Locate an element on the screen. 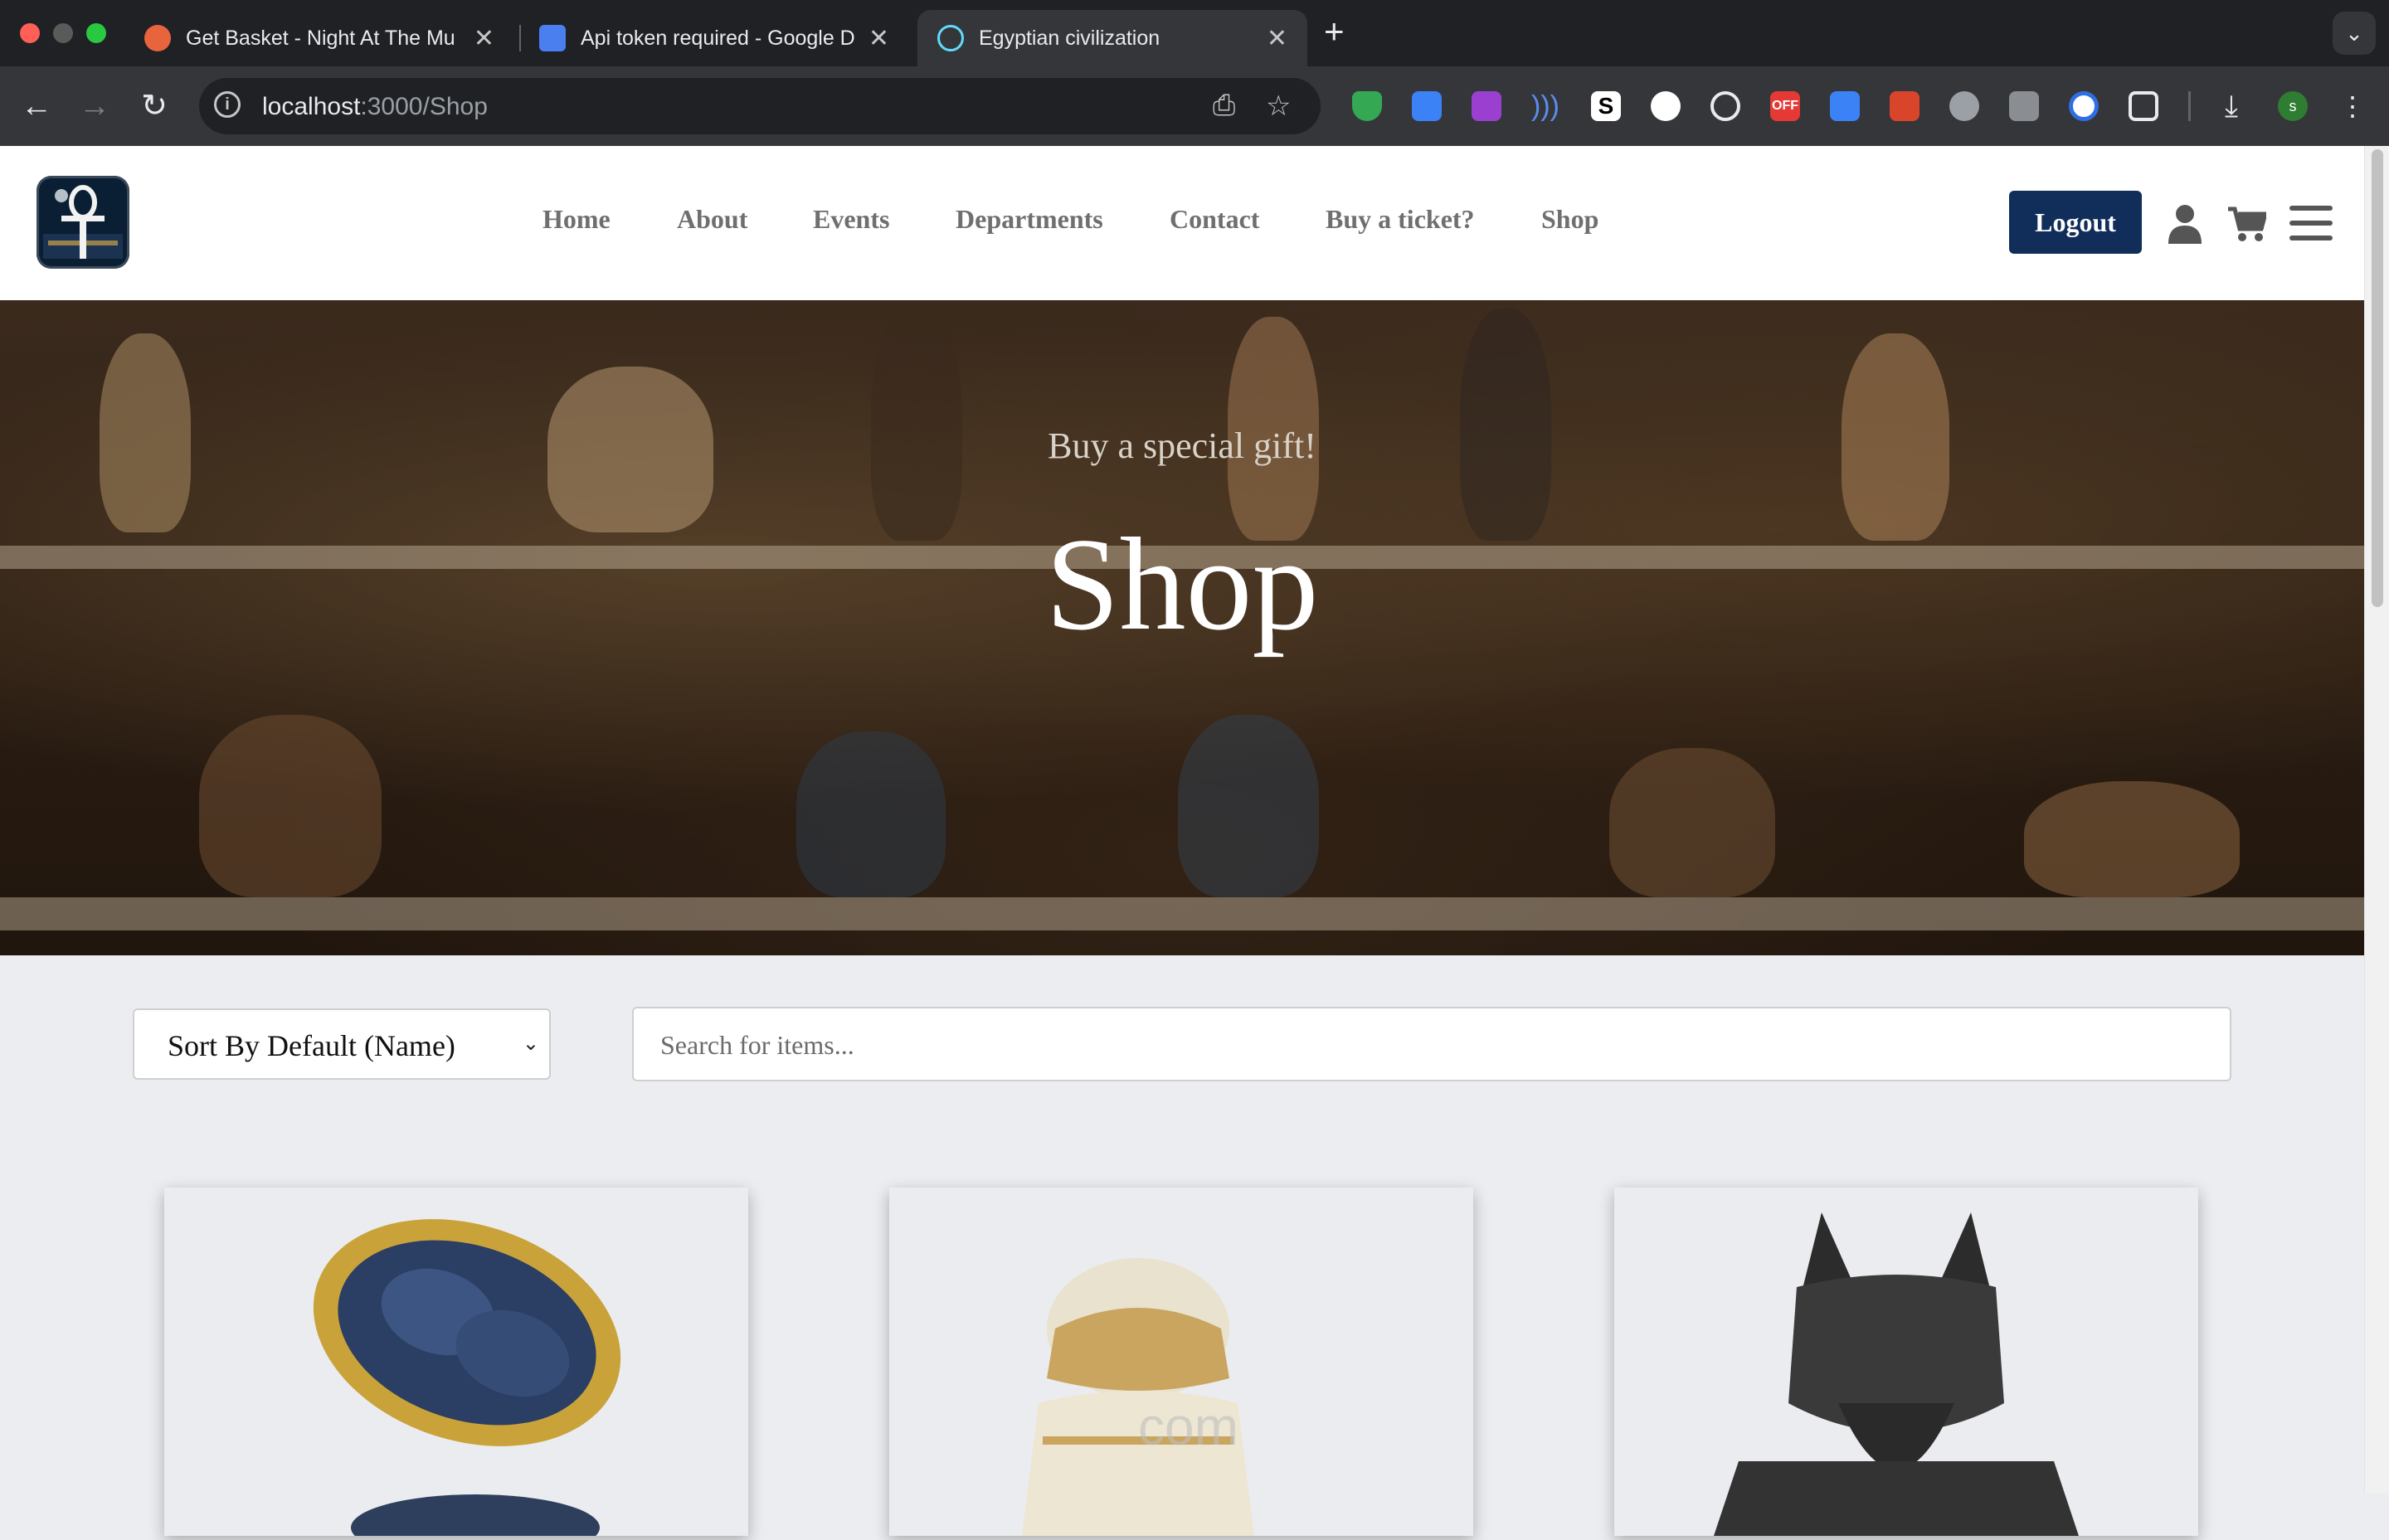  browser-menu-icon: ⋮ is located at coordinates (2352, 106).